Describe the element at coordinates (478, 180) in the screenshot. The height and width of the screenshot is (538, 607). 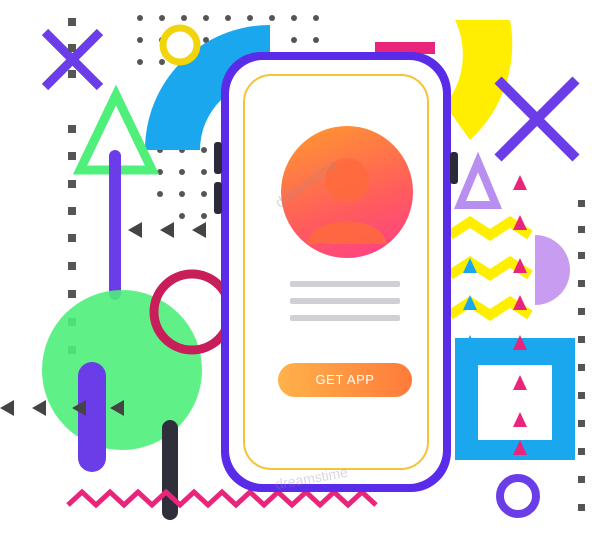
I see `triangle-icon` at that location.